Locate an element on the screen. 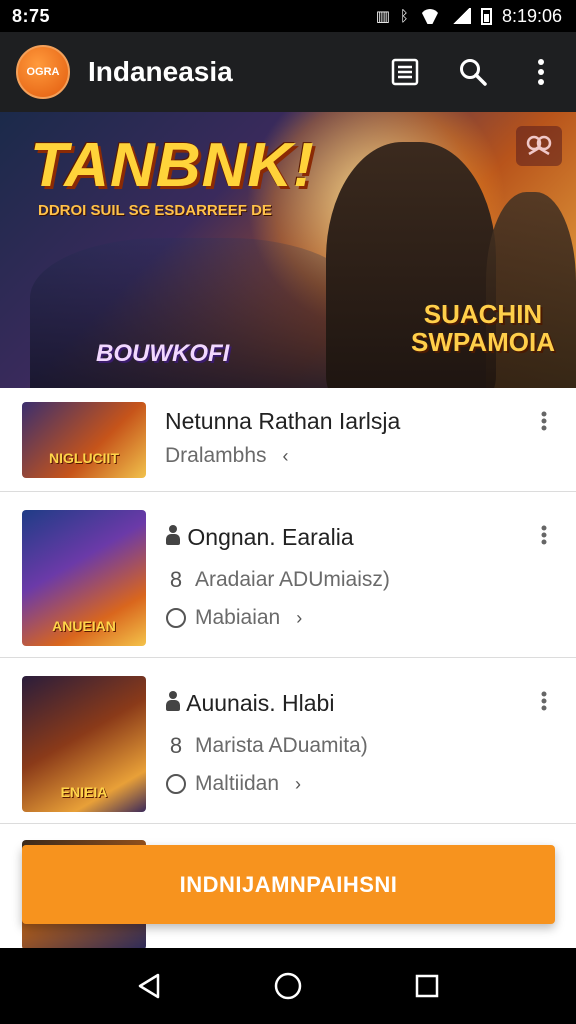  favorite-icon is located at coordinates (539, 146).